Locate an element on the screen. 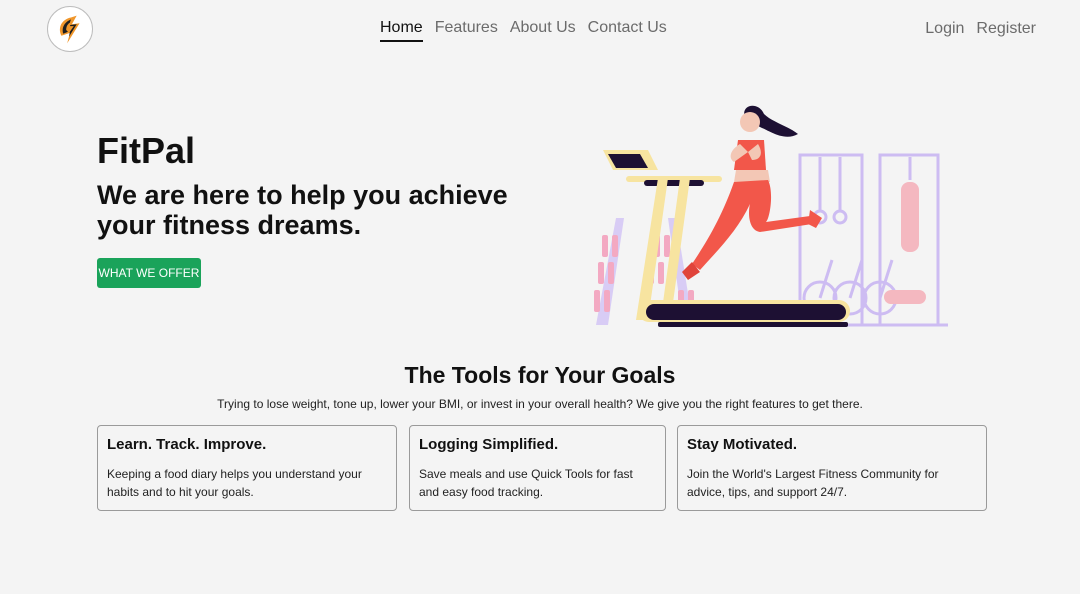 The height and width of the screenshot is (594, 1080). feature-card-title: Logging Simplified. is located at coordinates (489, 444).